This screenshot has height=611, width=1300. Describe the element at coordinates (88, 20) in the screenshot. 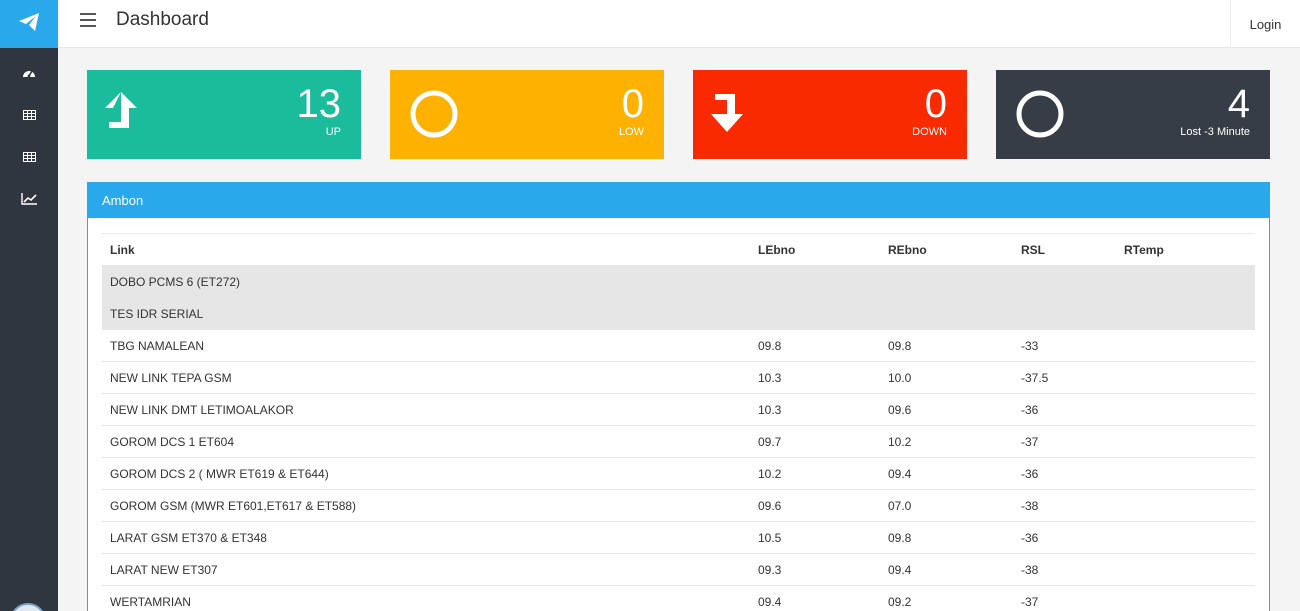

I see `menu-toggle-icon` at that location.